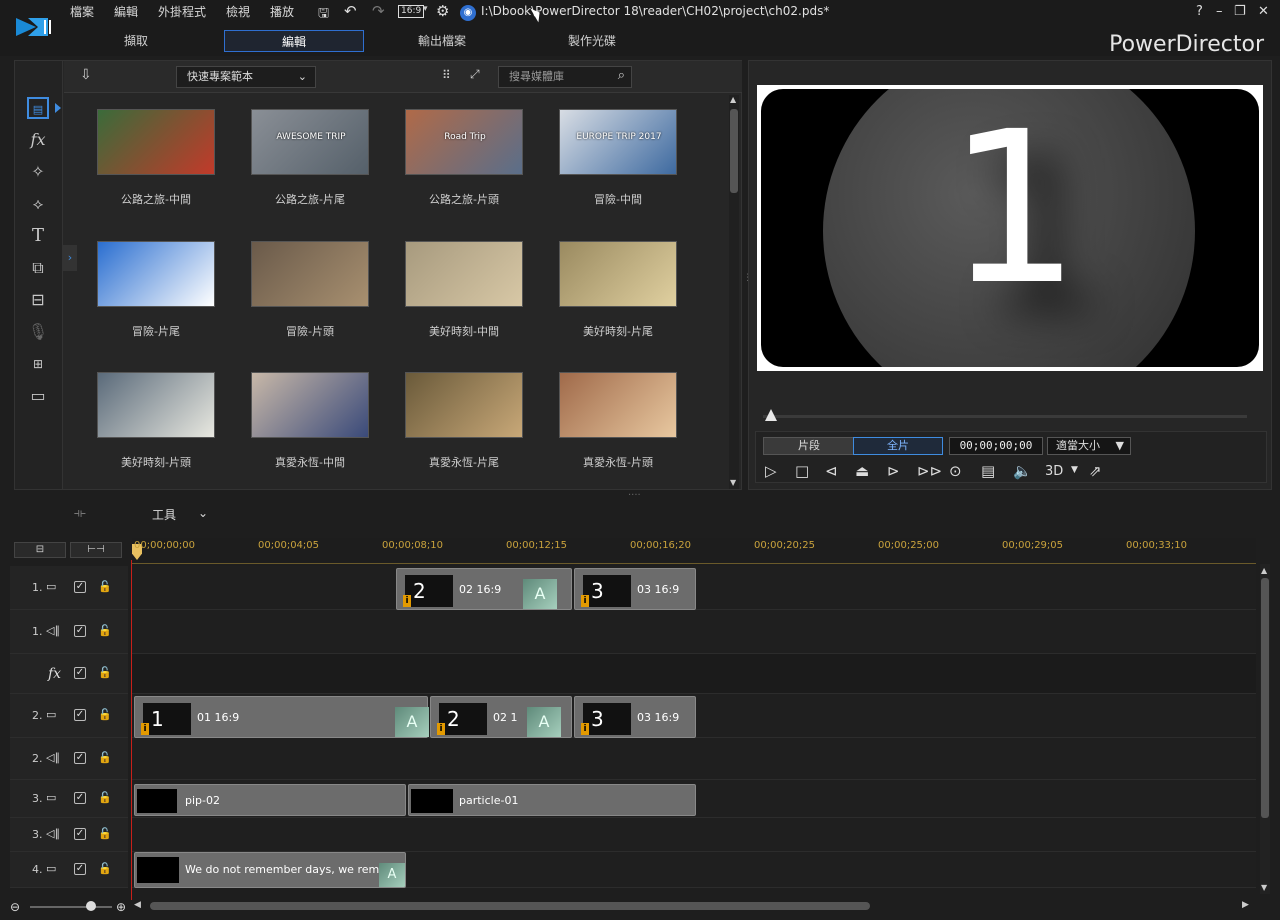  Describe the element at coordinates (831, 471) in the screenshot. I see `previous-frame-icon: ⊲` at that location.